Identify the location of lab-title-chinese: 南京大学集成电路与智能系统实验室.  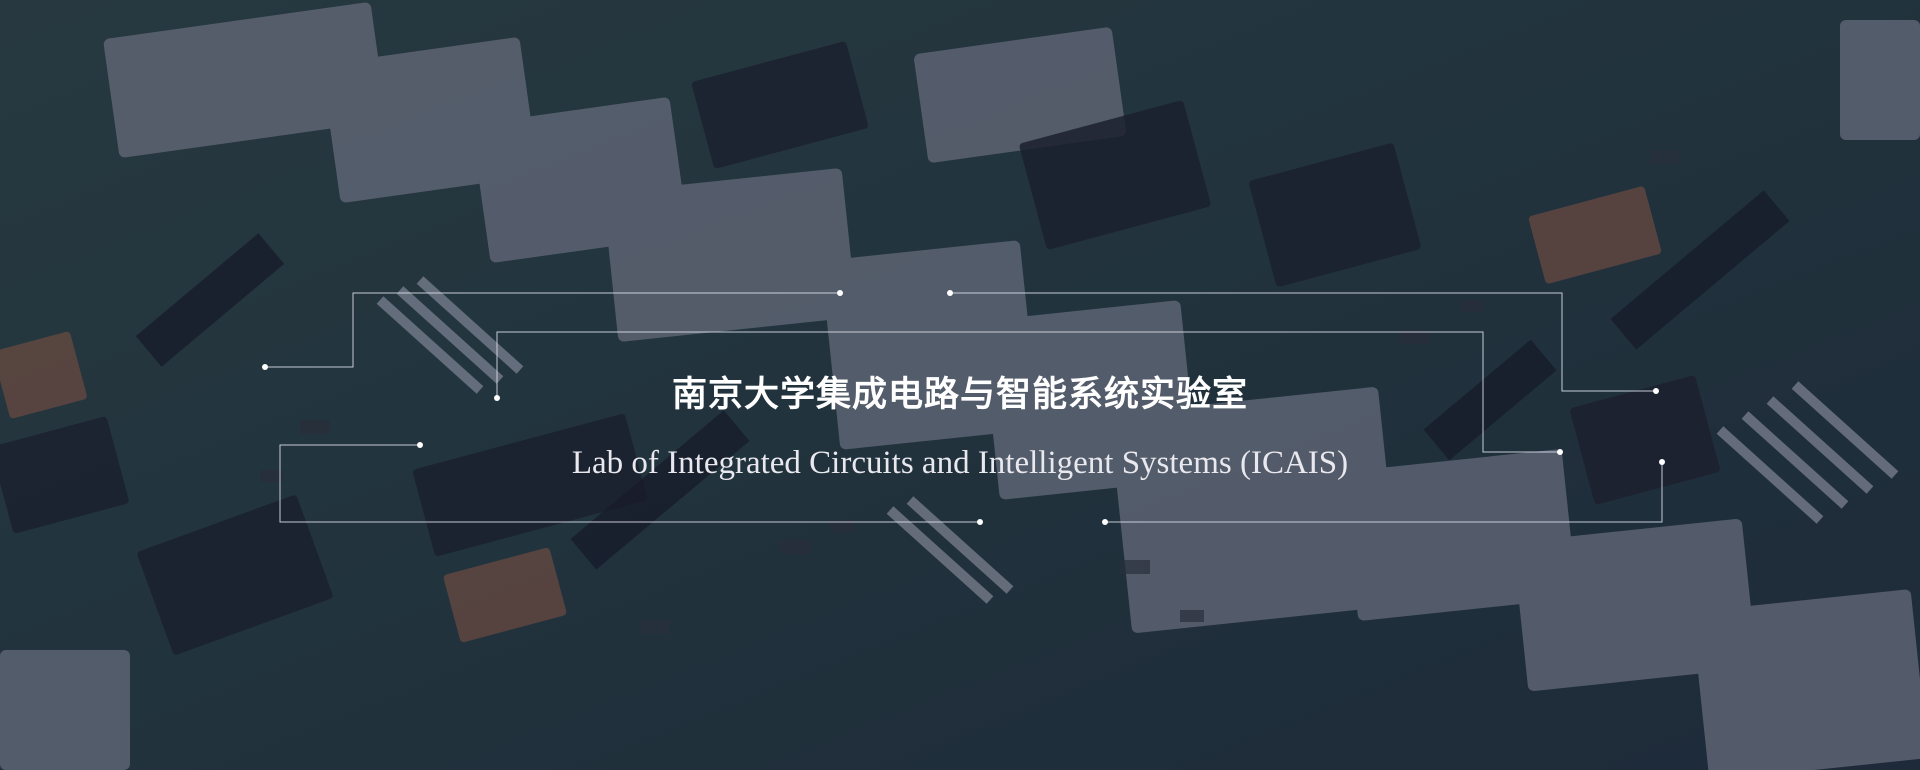
(959, 395).